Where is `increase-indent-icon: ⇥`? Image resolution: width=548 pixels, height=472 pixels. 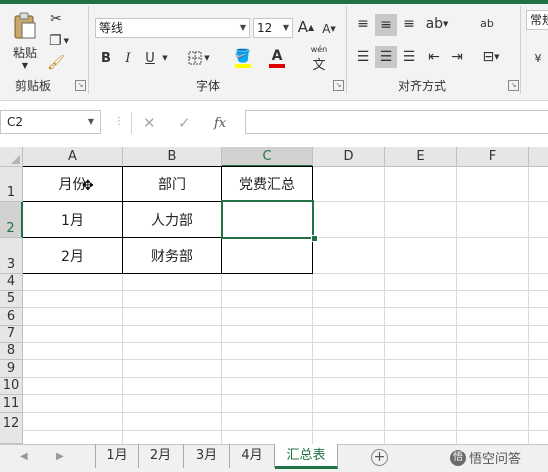
increase-indent-icon: ⇥ is located at coordinates (457, 57).